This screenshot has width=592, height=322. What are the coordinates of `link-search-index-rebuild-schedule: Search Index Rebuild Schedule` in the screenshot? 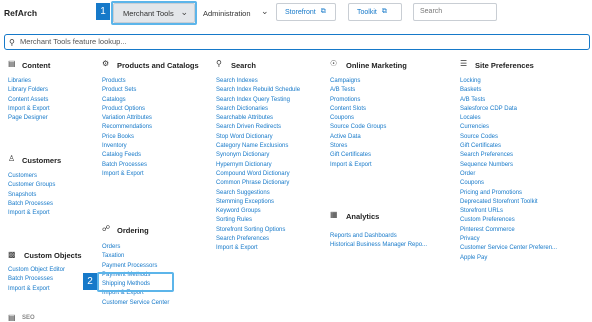 It's located at (258, 90).